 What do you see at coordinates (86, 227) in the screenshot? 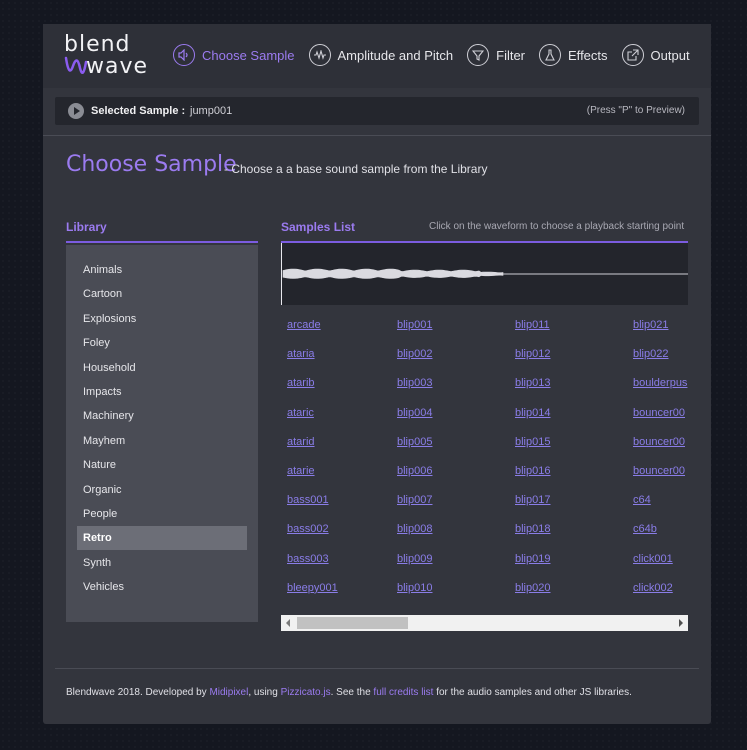
I see `library-heading: Library` at bounding box center [86, 227].